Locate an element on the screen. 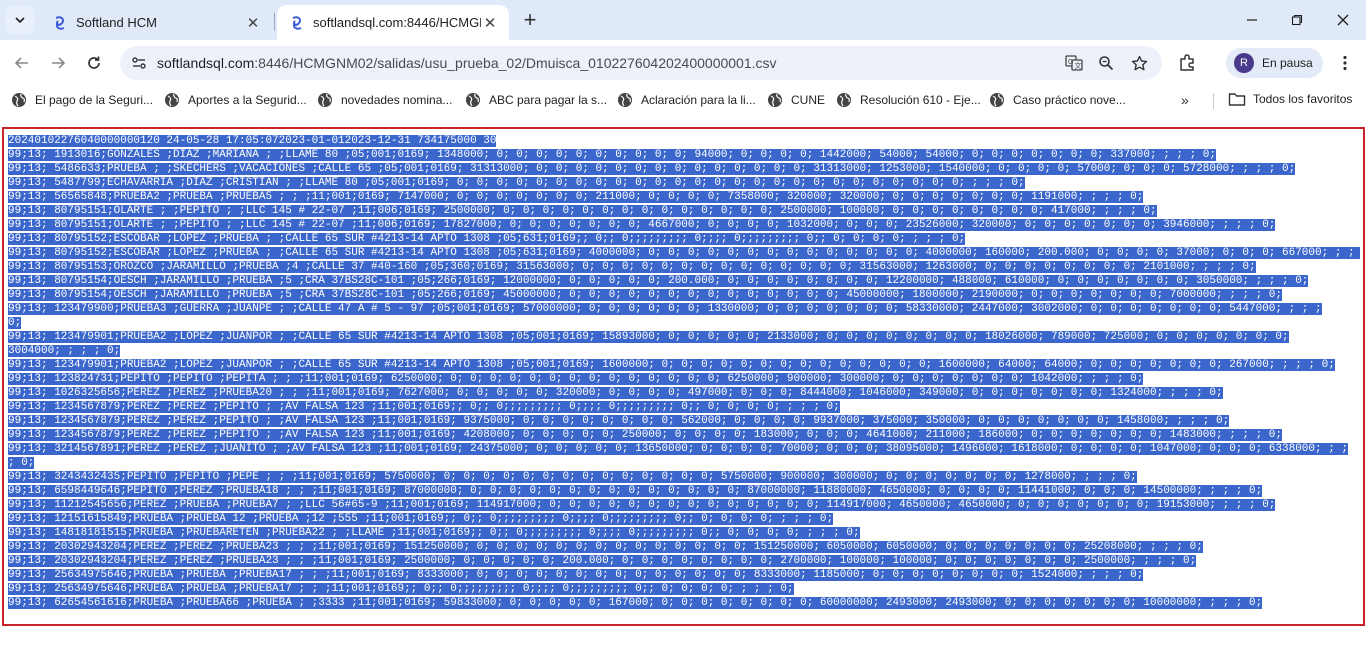 This screenshot has height=659, width=1366. profile-button: R En pausa is located at coordinates (1274, 63).